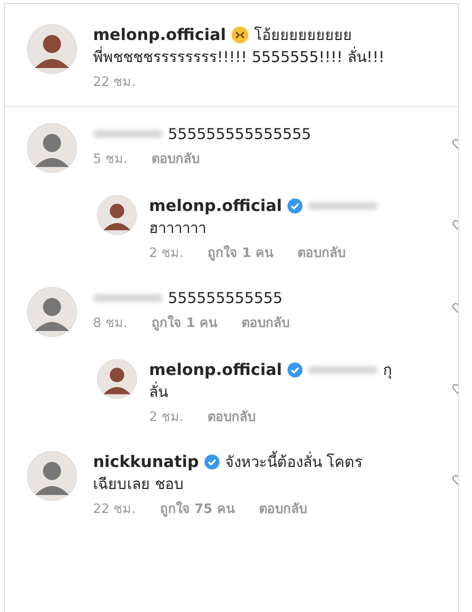 This screenshot has height=612, width=472. Describe the element at coordinates (303, 35) in the screenshot. I see `comment-text: โอ้ยยยยยยยยย` at that location.